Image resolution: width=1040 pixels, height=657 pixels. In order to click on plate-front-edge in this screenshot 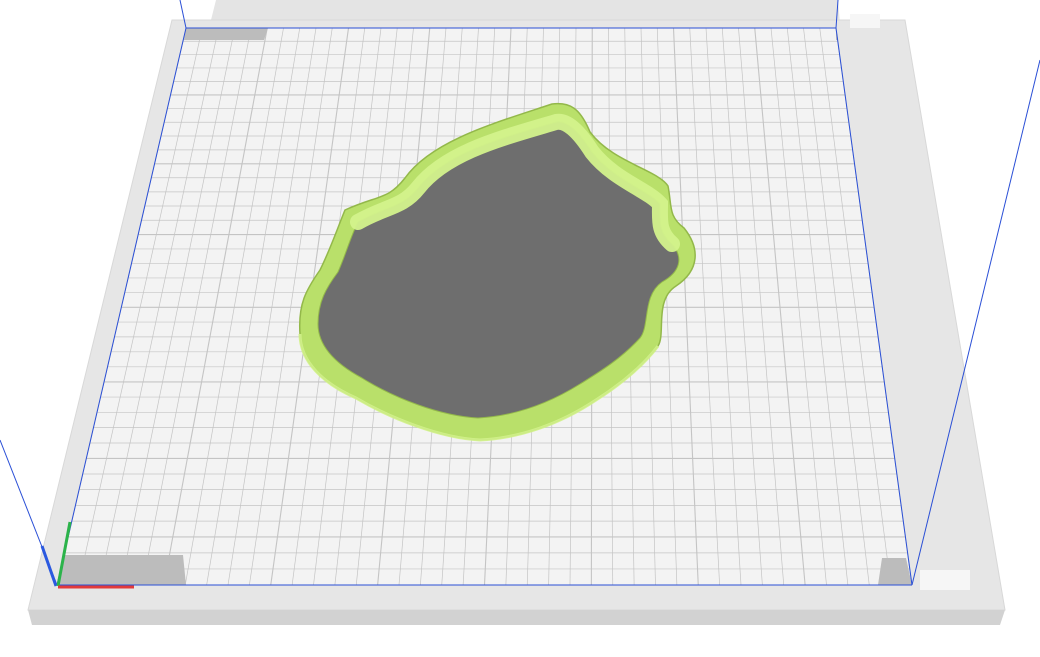, I will do `click(516, 617)`.